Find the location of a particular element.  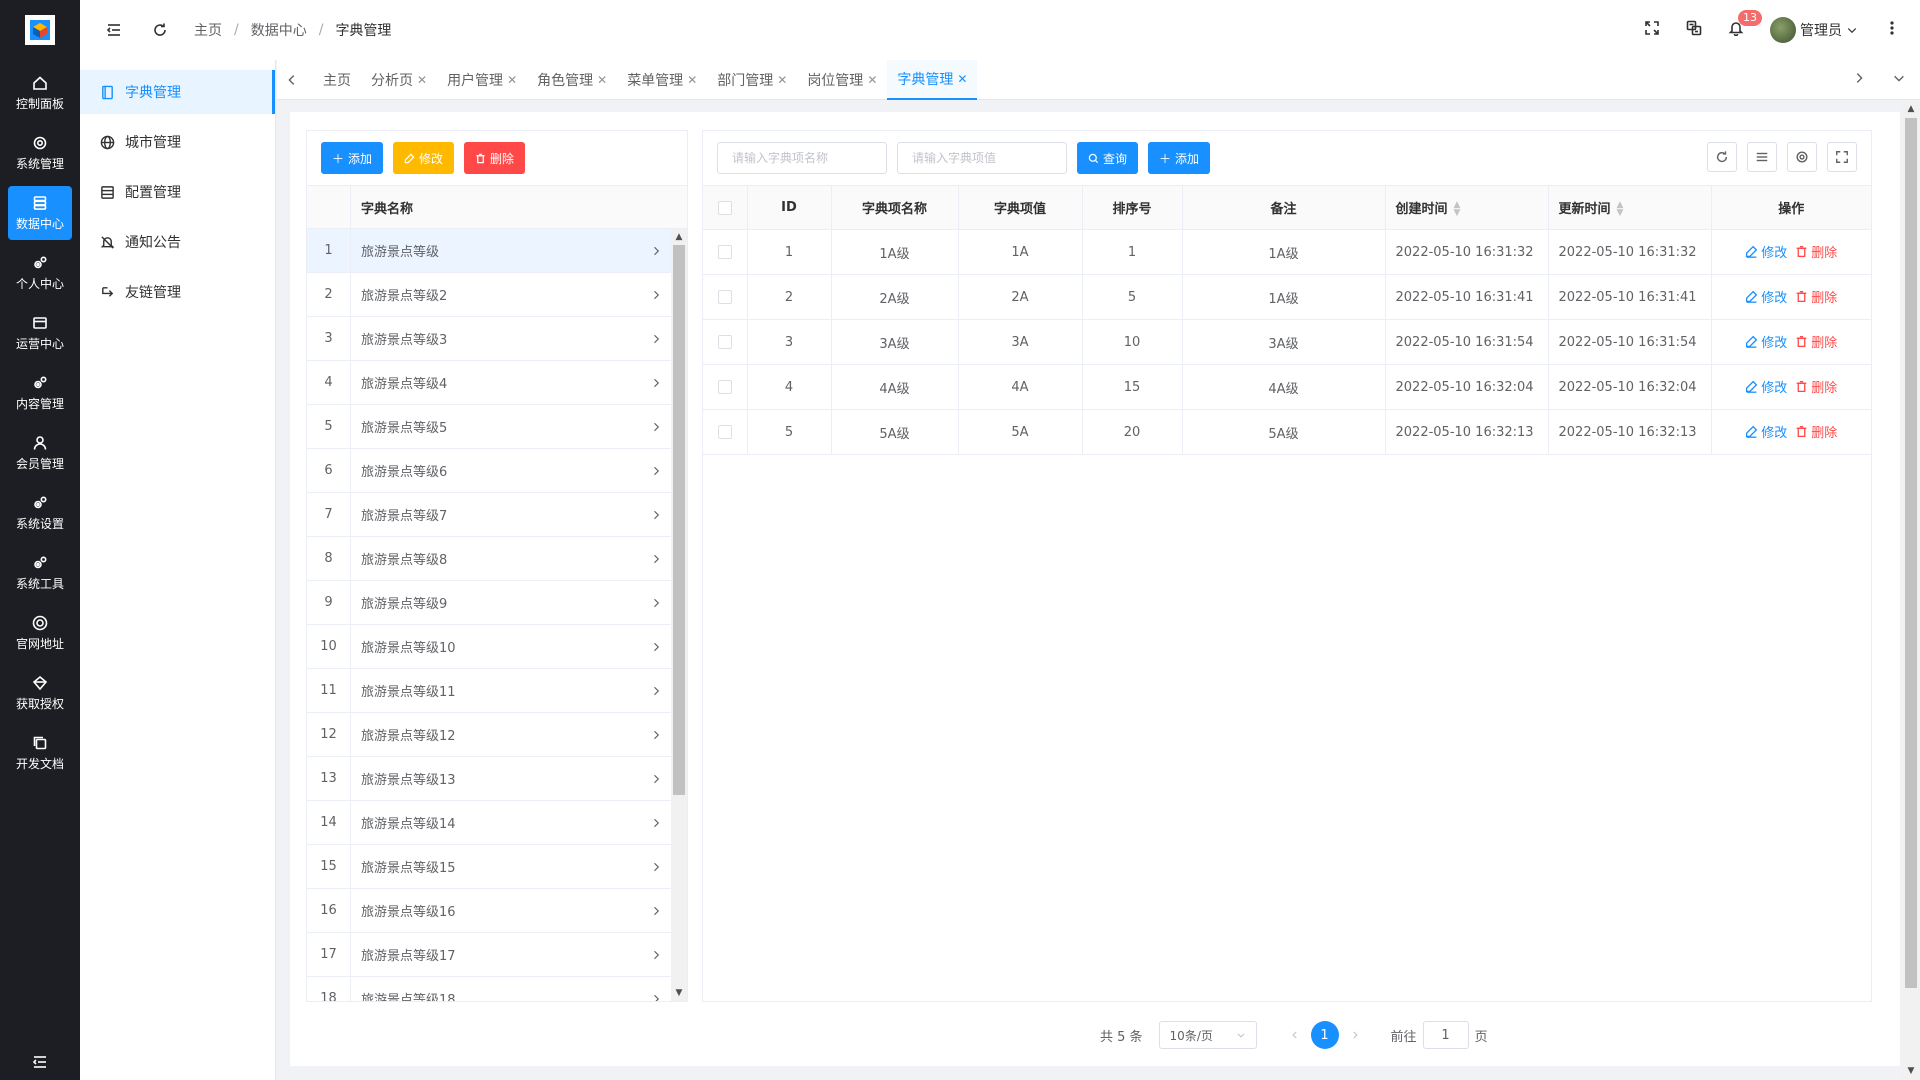

page-number-current: 1 is located at coordinates (1324, 1035).